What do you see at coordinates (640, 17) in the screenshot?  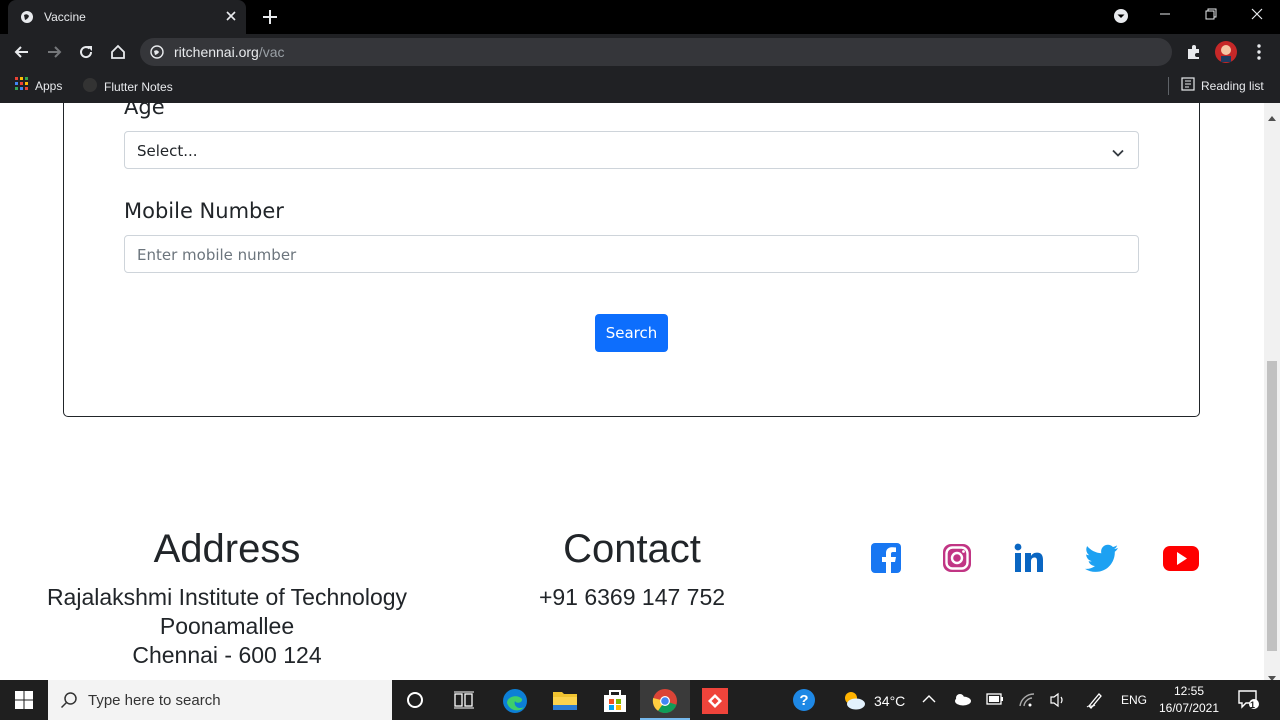 I see `browser-tab-strip: Vaccine` at bounding box center [640, 17].